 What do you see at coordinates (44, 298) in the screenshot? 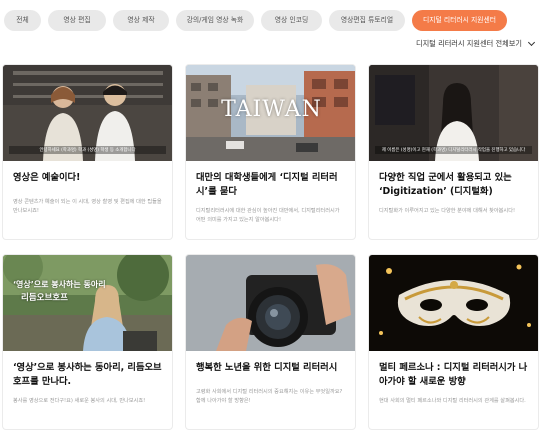
I see `volunteer-overlay-subtitle: 리듬오브호프` at bounding box center [44, 298].